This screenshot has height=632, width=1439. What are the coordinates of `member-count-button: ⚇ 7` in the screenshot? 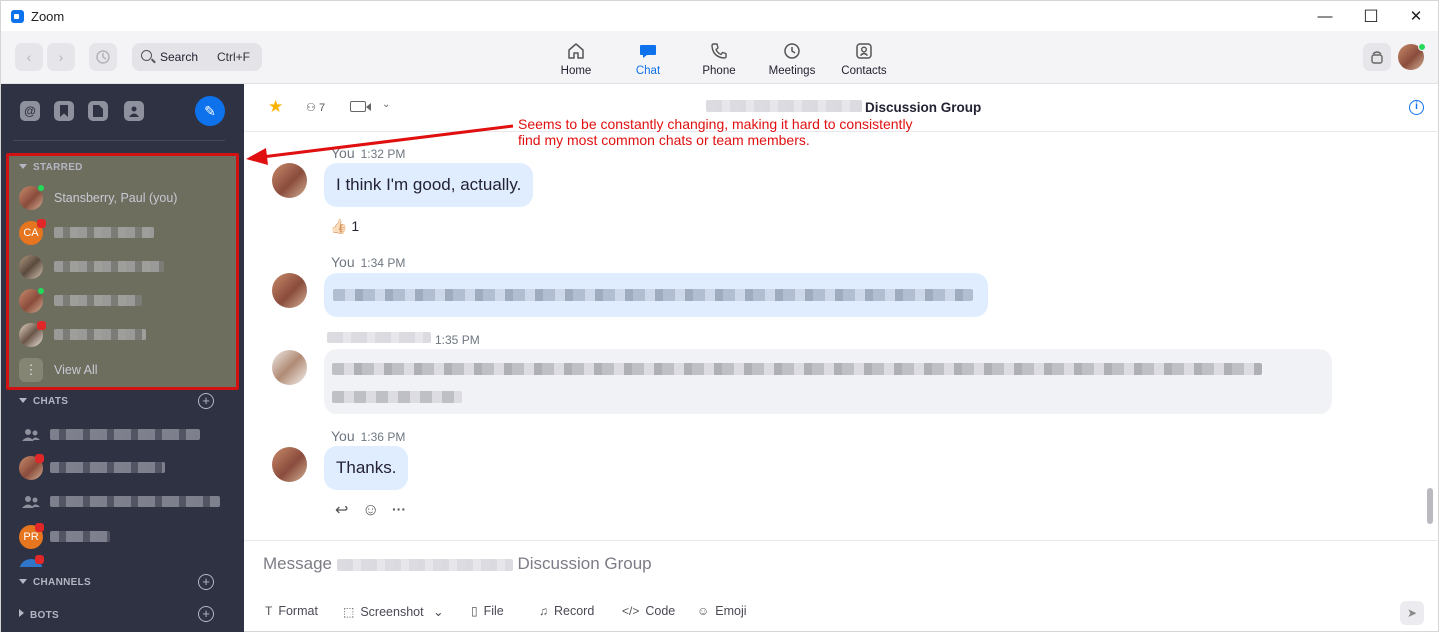 It's located at (315, 107).